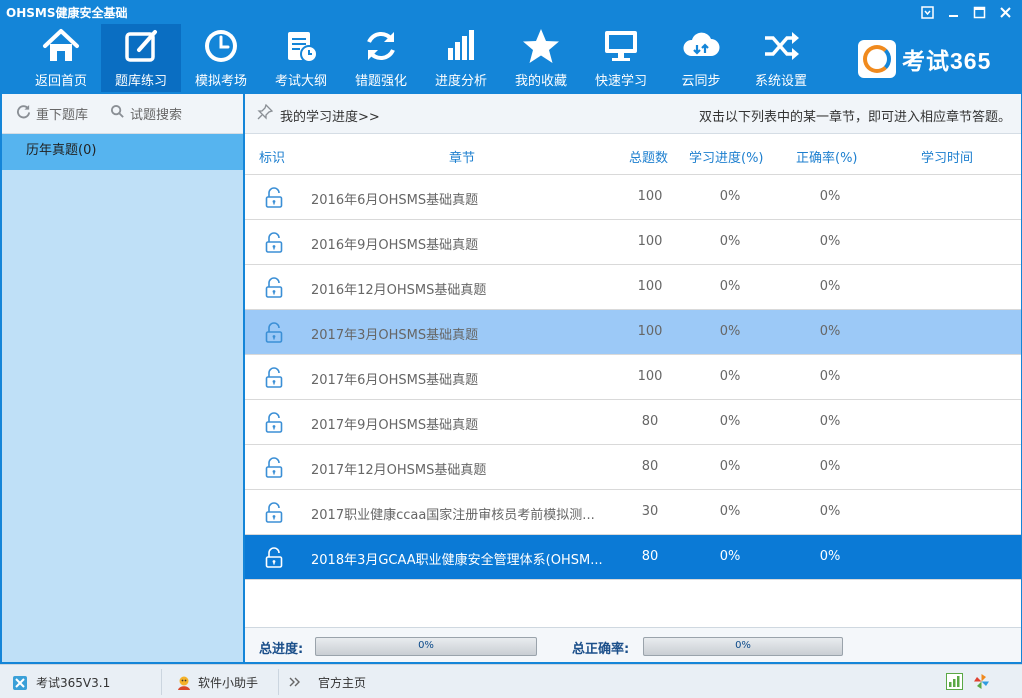  I want to click on toolbar-favorites-button: 我的收藏, so click(541, 58).